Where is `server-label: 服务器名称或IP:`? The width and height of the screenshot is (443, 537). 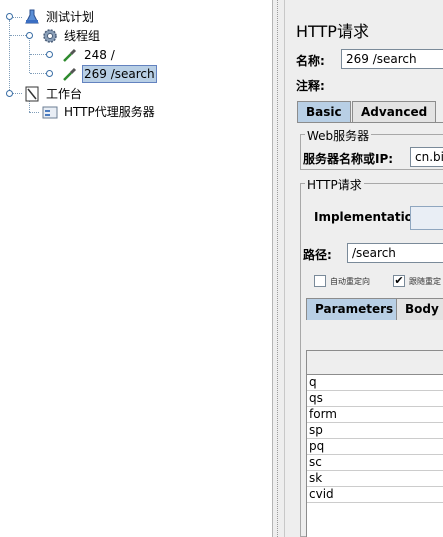 server-label: 服务器名称或IP: is located at coordinates (348, 159).